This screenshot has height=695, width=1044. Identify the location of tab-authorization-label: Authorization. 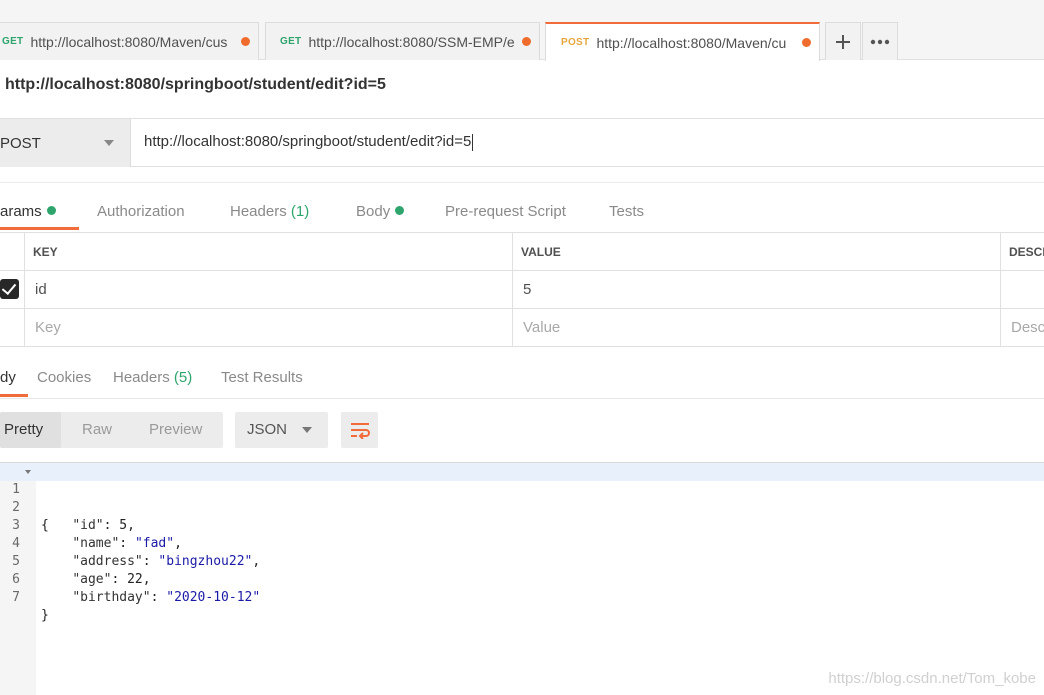
(141, 211).